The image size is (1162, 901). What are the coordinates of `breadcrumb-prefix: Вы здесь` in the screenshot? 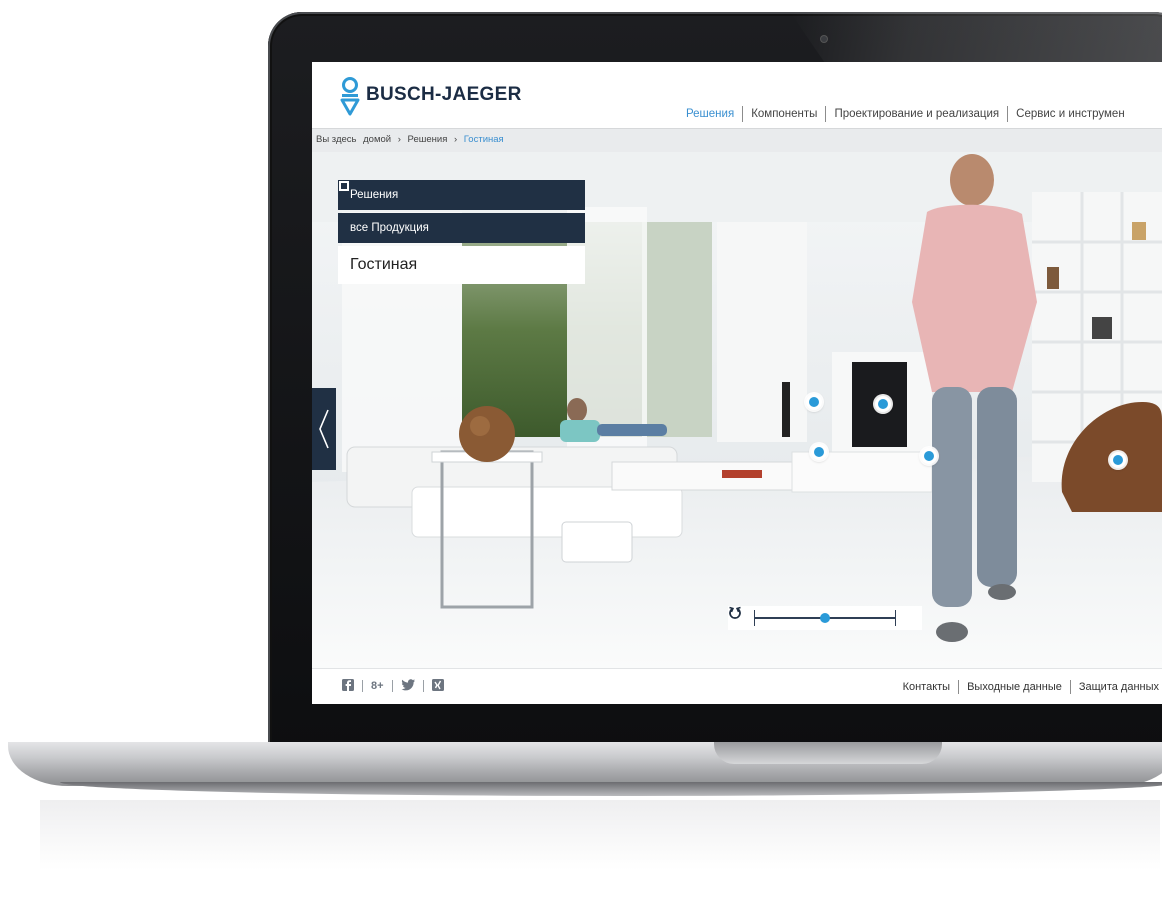 It's located at (336, 139).